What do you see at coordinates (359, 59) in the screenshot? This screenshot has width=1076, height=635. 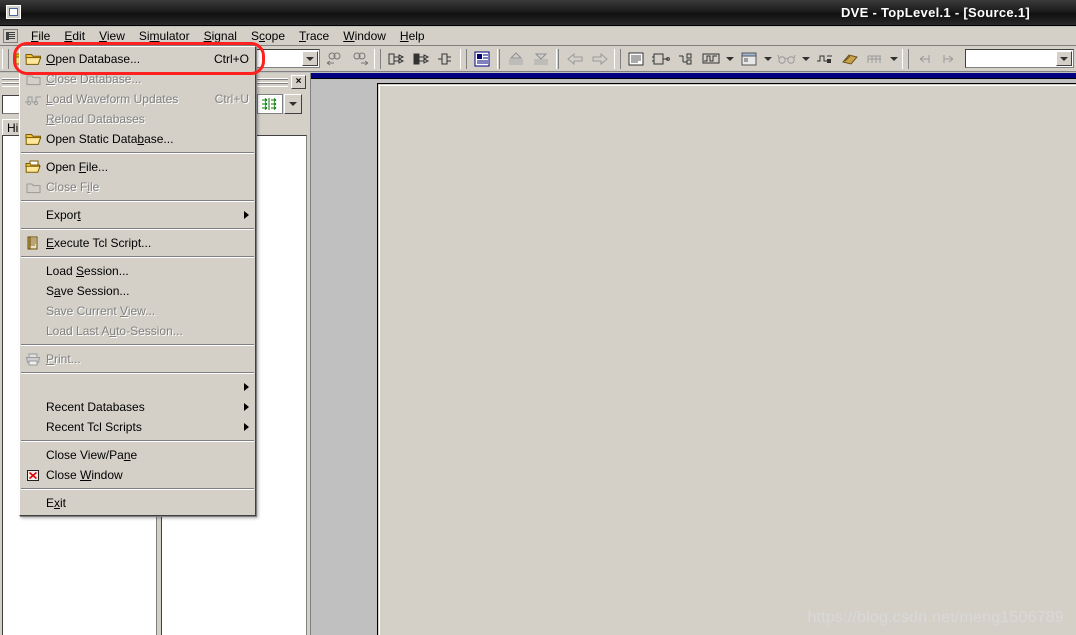 I see `search-forward-icon` at bounding box center [359, 59].